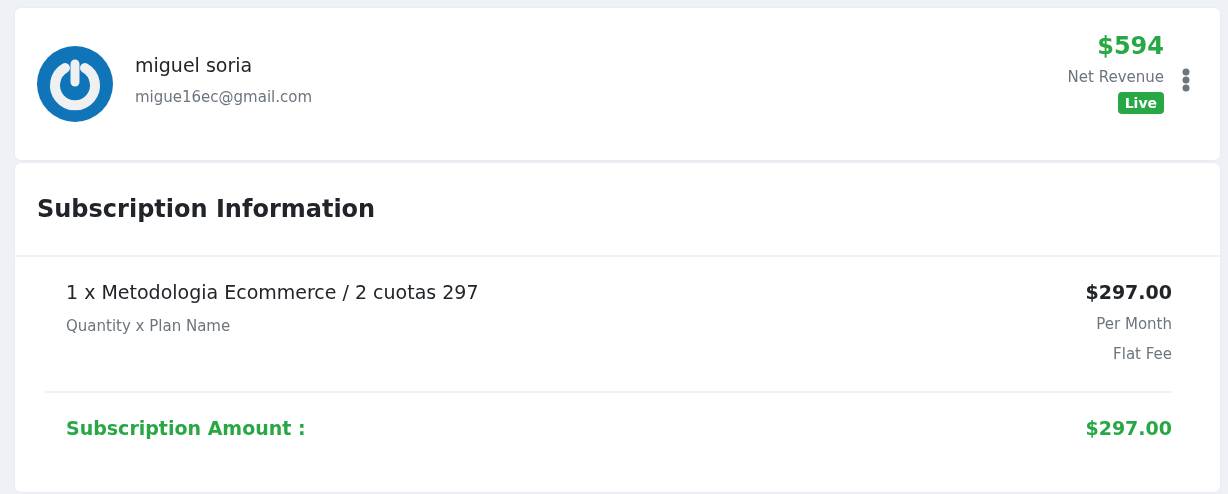  What do you see at coordinates (206, 209) in the screenshot?
I see `section-title: Subscription Information` at bounding box center [206, 209].